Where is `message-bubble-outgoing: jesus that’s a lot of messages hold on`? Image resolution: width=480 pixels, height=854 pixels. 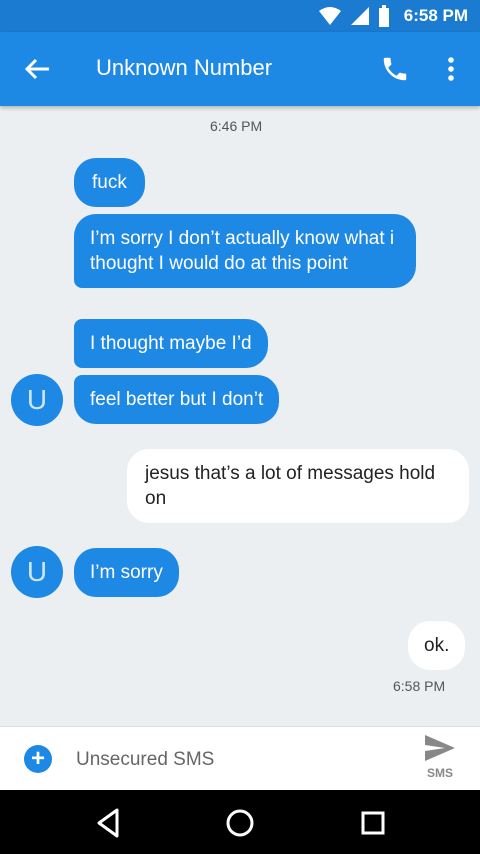 message-bubble-outgoing: jesus that’s a lot of messages hold on is located at coordinates (298, 486).